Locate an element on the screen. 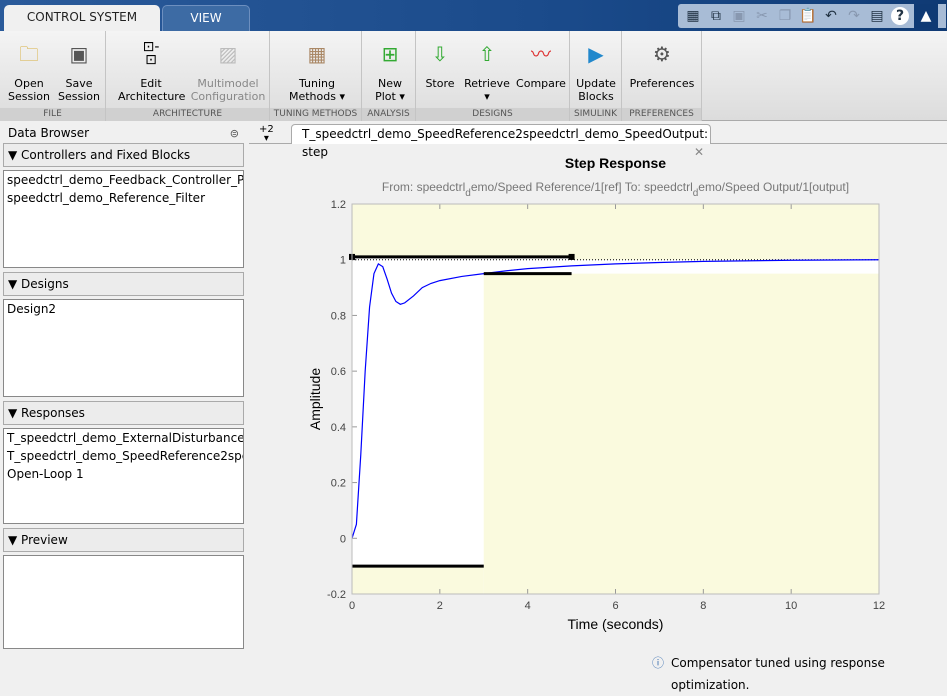 The width and height of the screenshot is (947, 696). section-preview: ▼ Preview is located at coordinates (123, 588).